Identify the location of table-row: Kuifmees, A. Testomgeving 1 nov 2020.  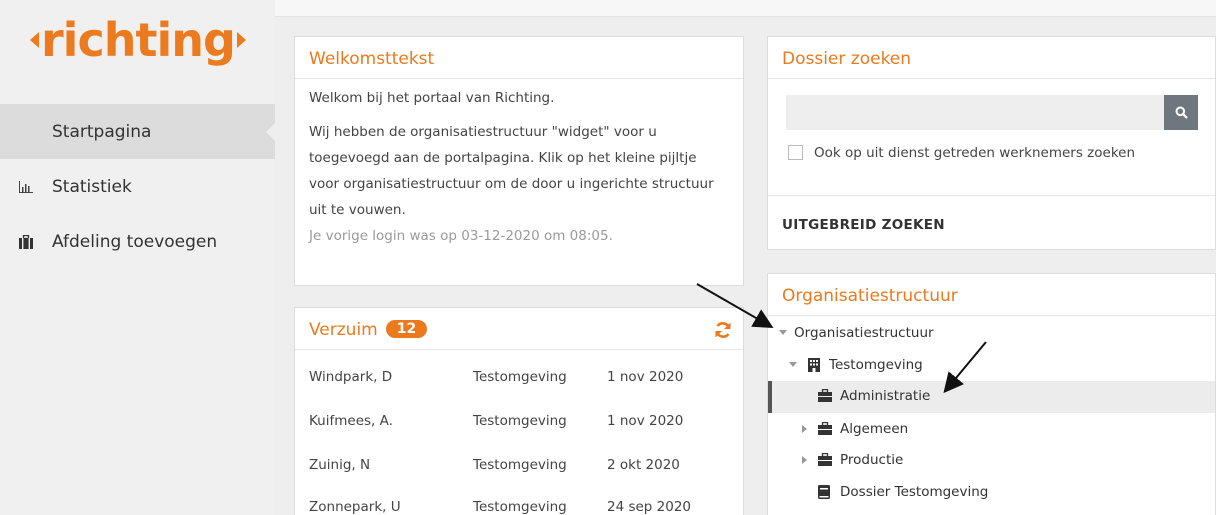
(519, 421).